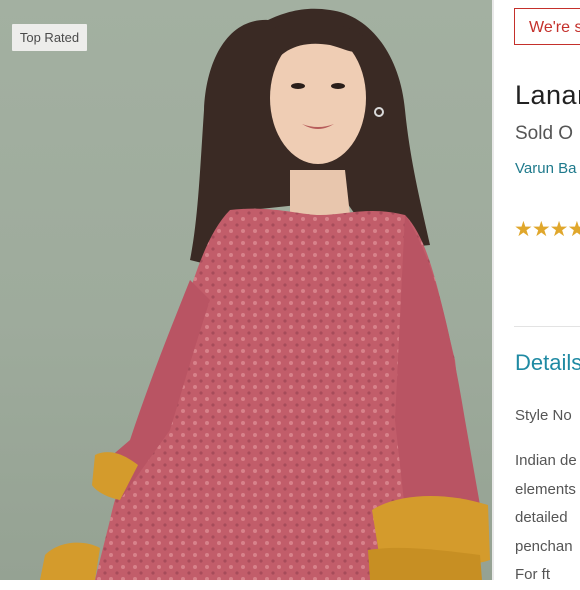  Describe the element at coordinates (547, 26) in the screenshot. I see `promo-banner: We're s` at that location.